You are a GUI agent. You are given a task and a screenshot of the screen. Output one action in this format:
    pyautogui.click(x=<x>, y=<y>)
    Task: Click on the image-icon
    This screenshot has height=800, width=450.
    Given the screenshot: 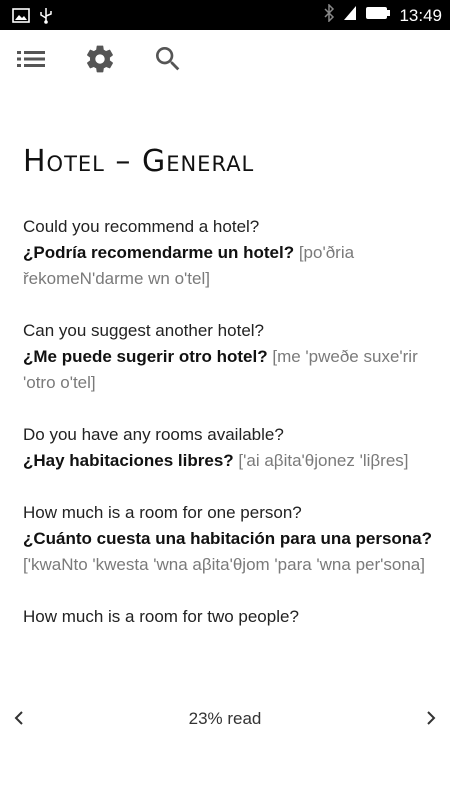 What is the action you would take?
    pyautogui.click(x=21, y=18)
    